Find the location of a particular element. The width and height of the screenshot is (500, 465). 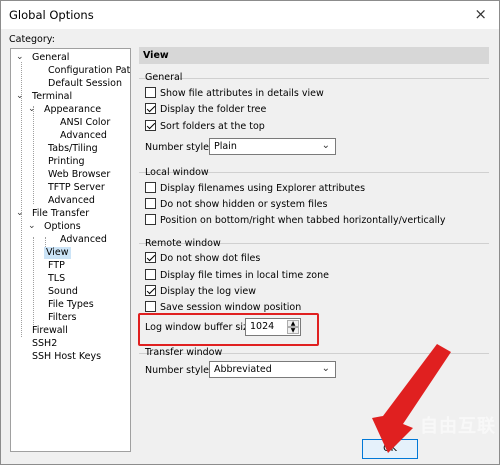

tree-item-ansi-color: ANSI Color is located at coordinates (85, 123).